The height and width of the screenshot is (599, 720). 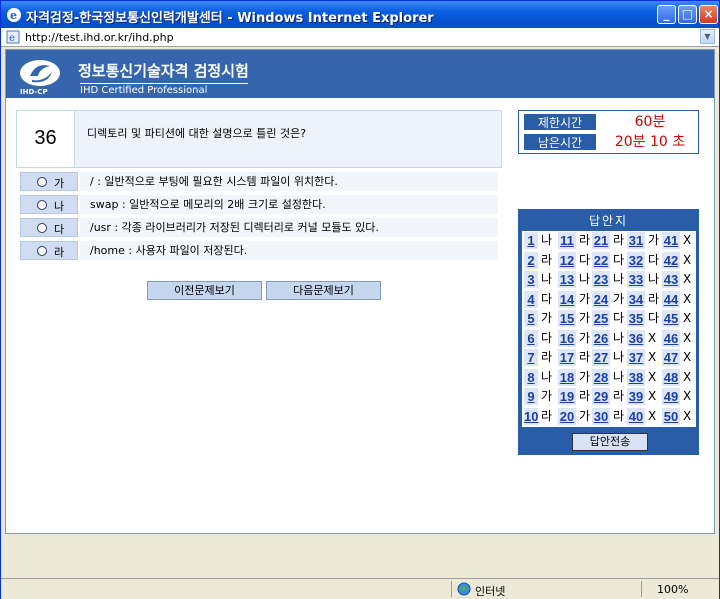 I want to click on answer-question-link: 3, so click(x=531, y=279).